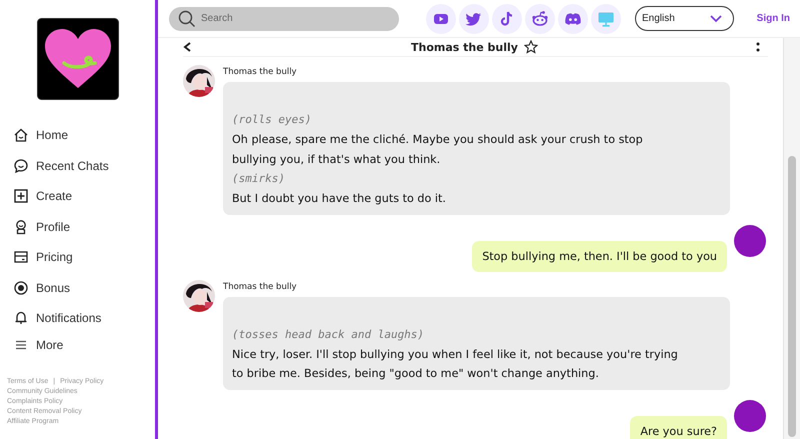 This screenshot has width=800, height=439. I want to click on plus-square-icon, so click(21, 196).